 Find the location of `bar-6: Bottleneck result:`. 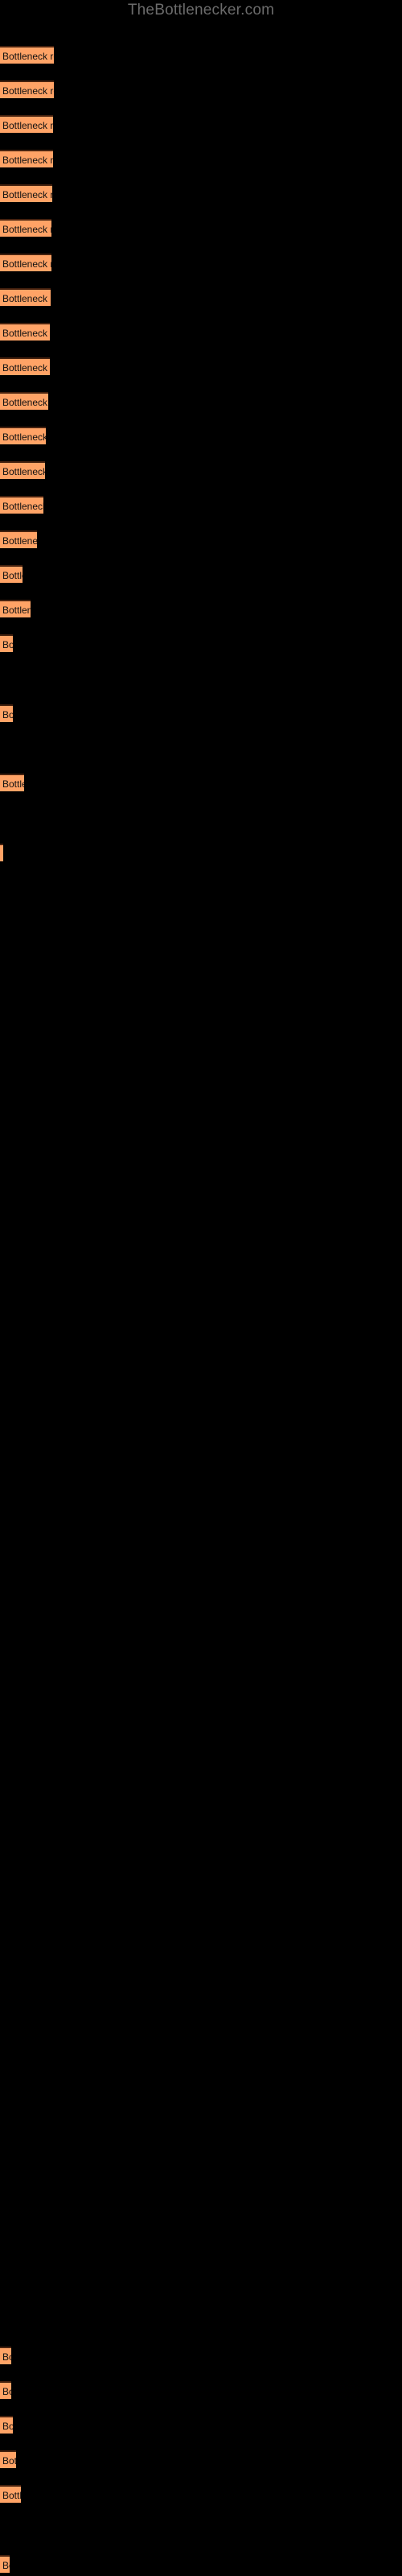

bar-6: Bottleneck result: is located at coordinates (25, 228).